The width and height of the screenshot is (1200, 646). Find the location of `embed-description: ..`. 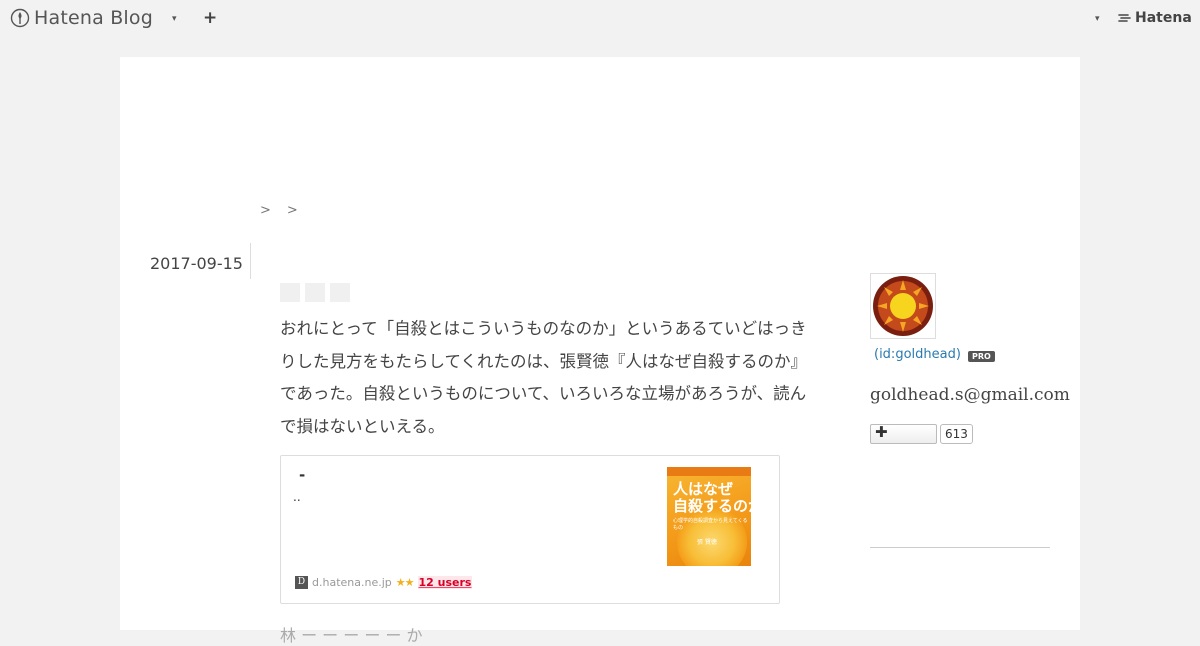

embed-description: .. is located at coordinates (297, 497).